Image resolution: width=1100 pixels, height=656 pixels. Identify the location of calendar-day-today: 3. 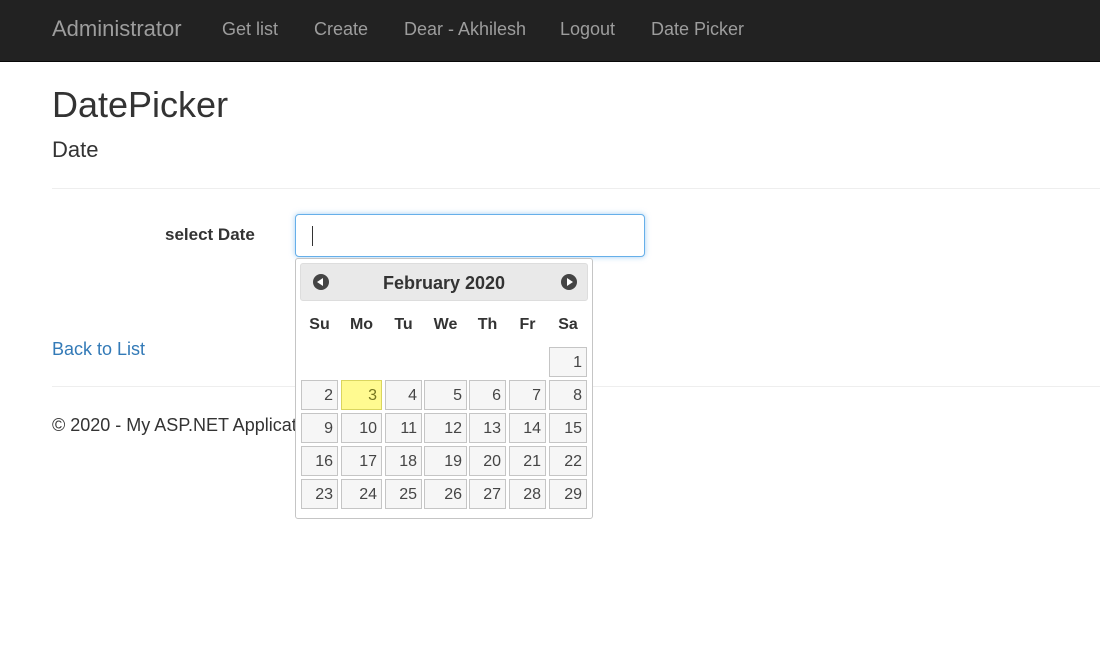
(361, 395).